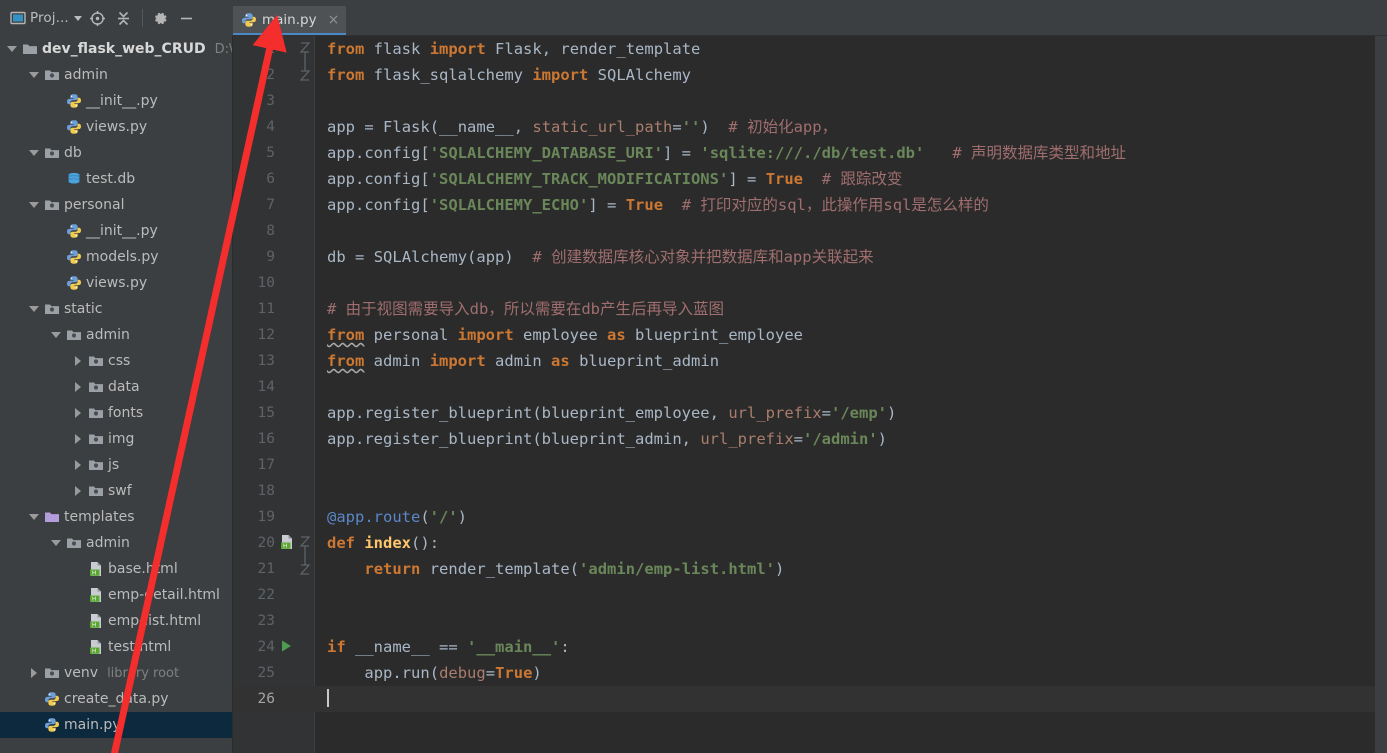 The image size is (1387, 753). What do you see at coordinates (274, 309) in the screenshot?
I see `gutter-line-11: 11` at bounding box center [274, 309].